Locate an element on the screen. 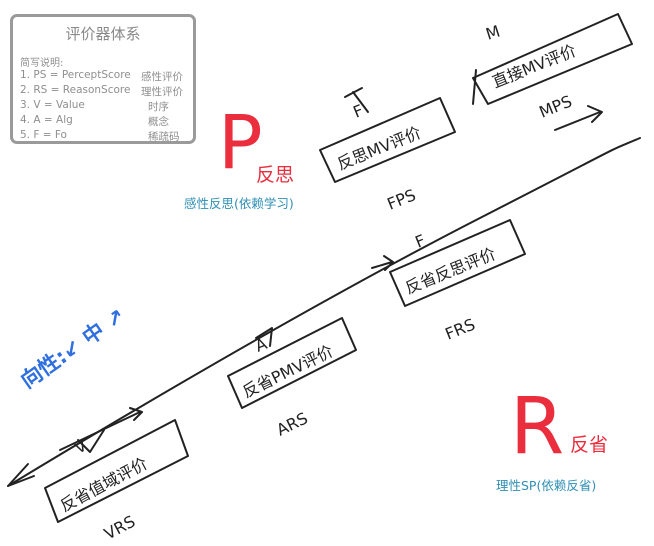 This screenshot has width=654, height=546. code-f2: FRS is located at coordinates (459, 329).